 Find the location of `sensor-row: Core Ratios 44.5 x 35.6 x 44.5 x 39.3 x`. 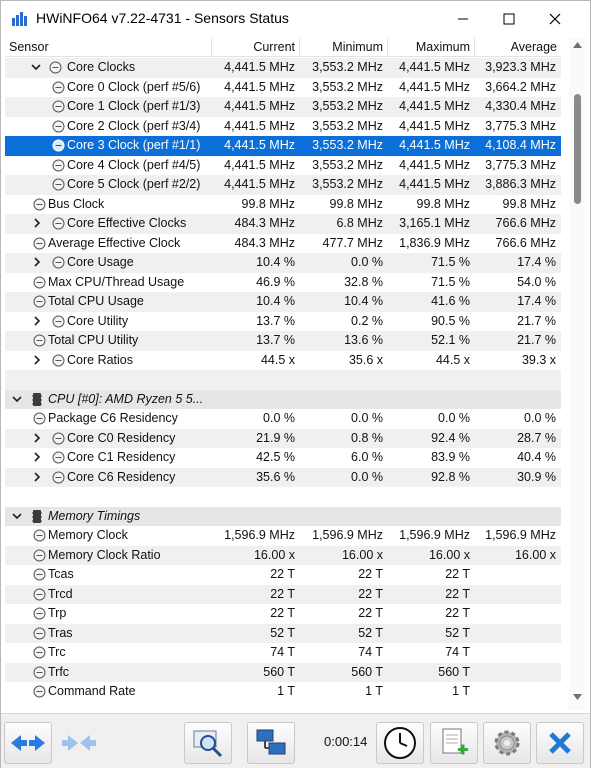

sensor-row: Core Ratios 44.5 x 35.6 x 44.5 x 39.3 x is located at coordinates (283, 361).